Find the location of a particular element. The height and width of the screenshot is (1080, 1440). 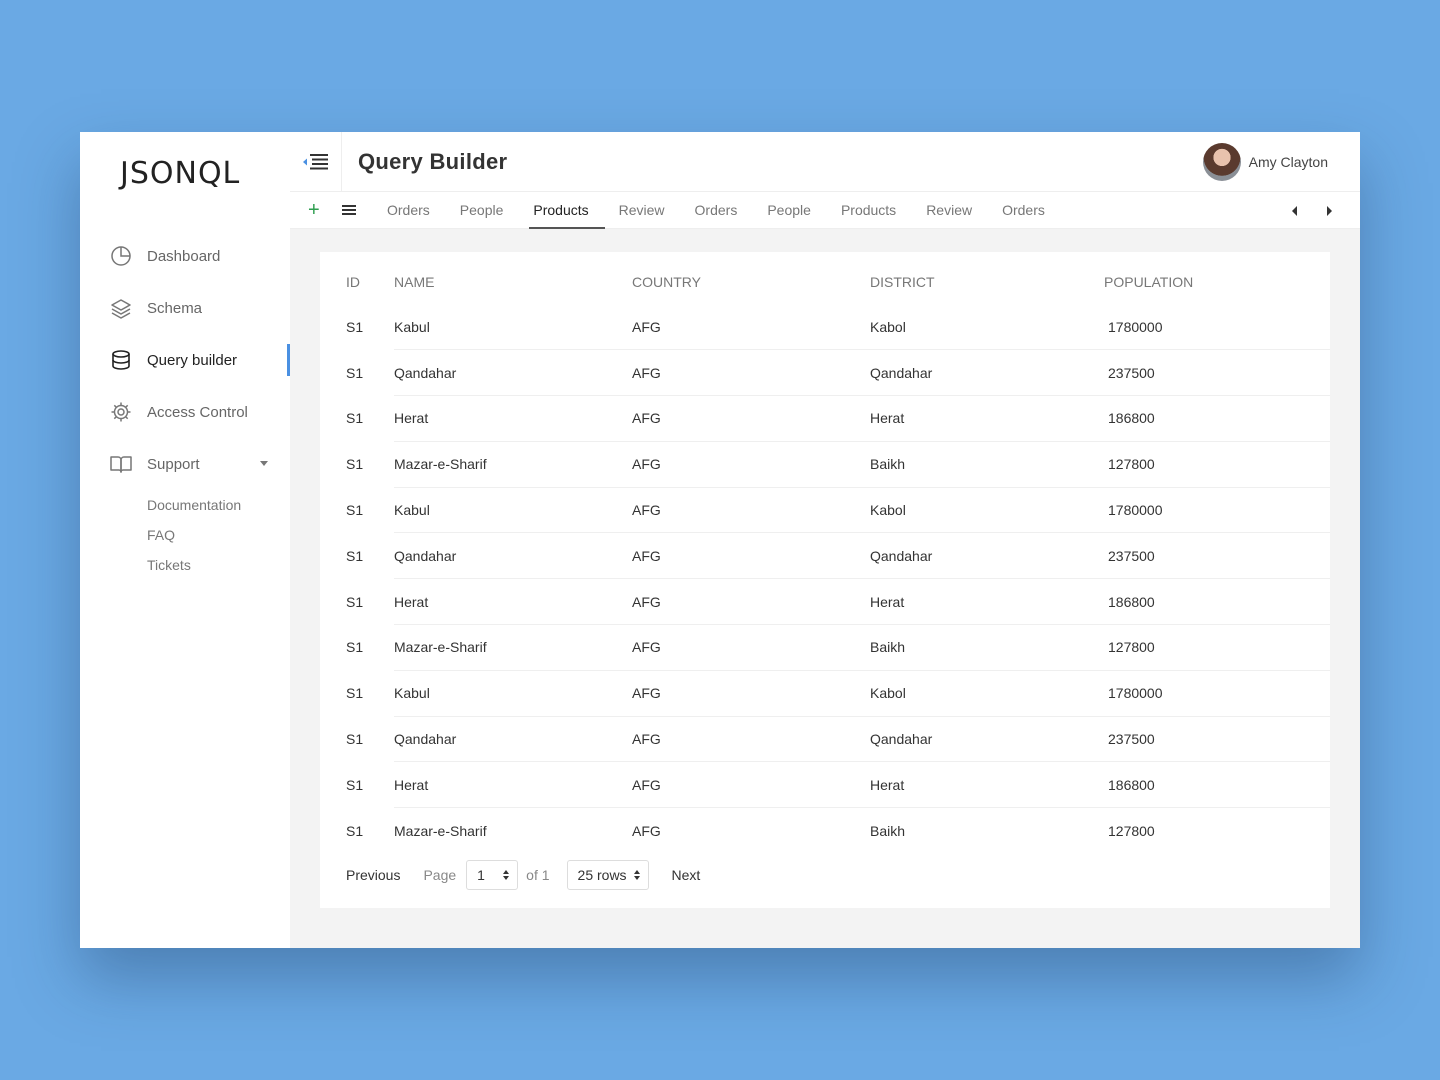

table-header-row: ID NAME COUNTRY DISTRICT POPULATION is located at coordinates (825, 278).